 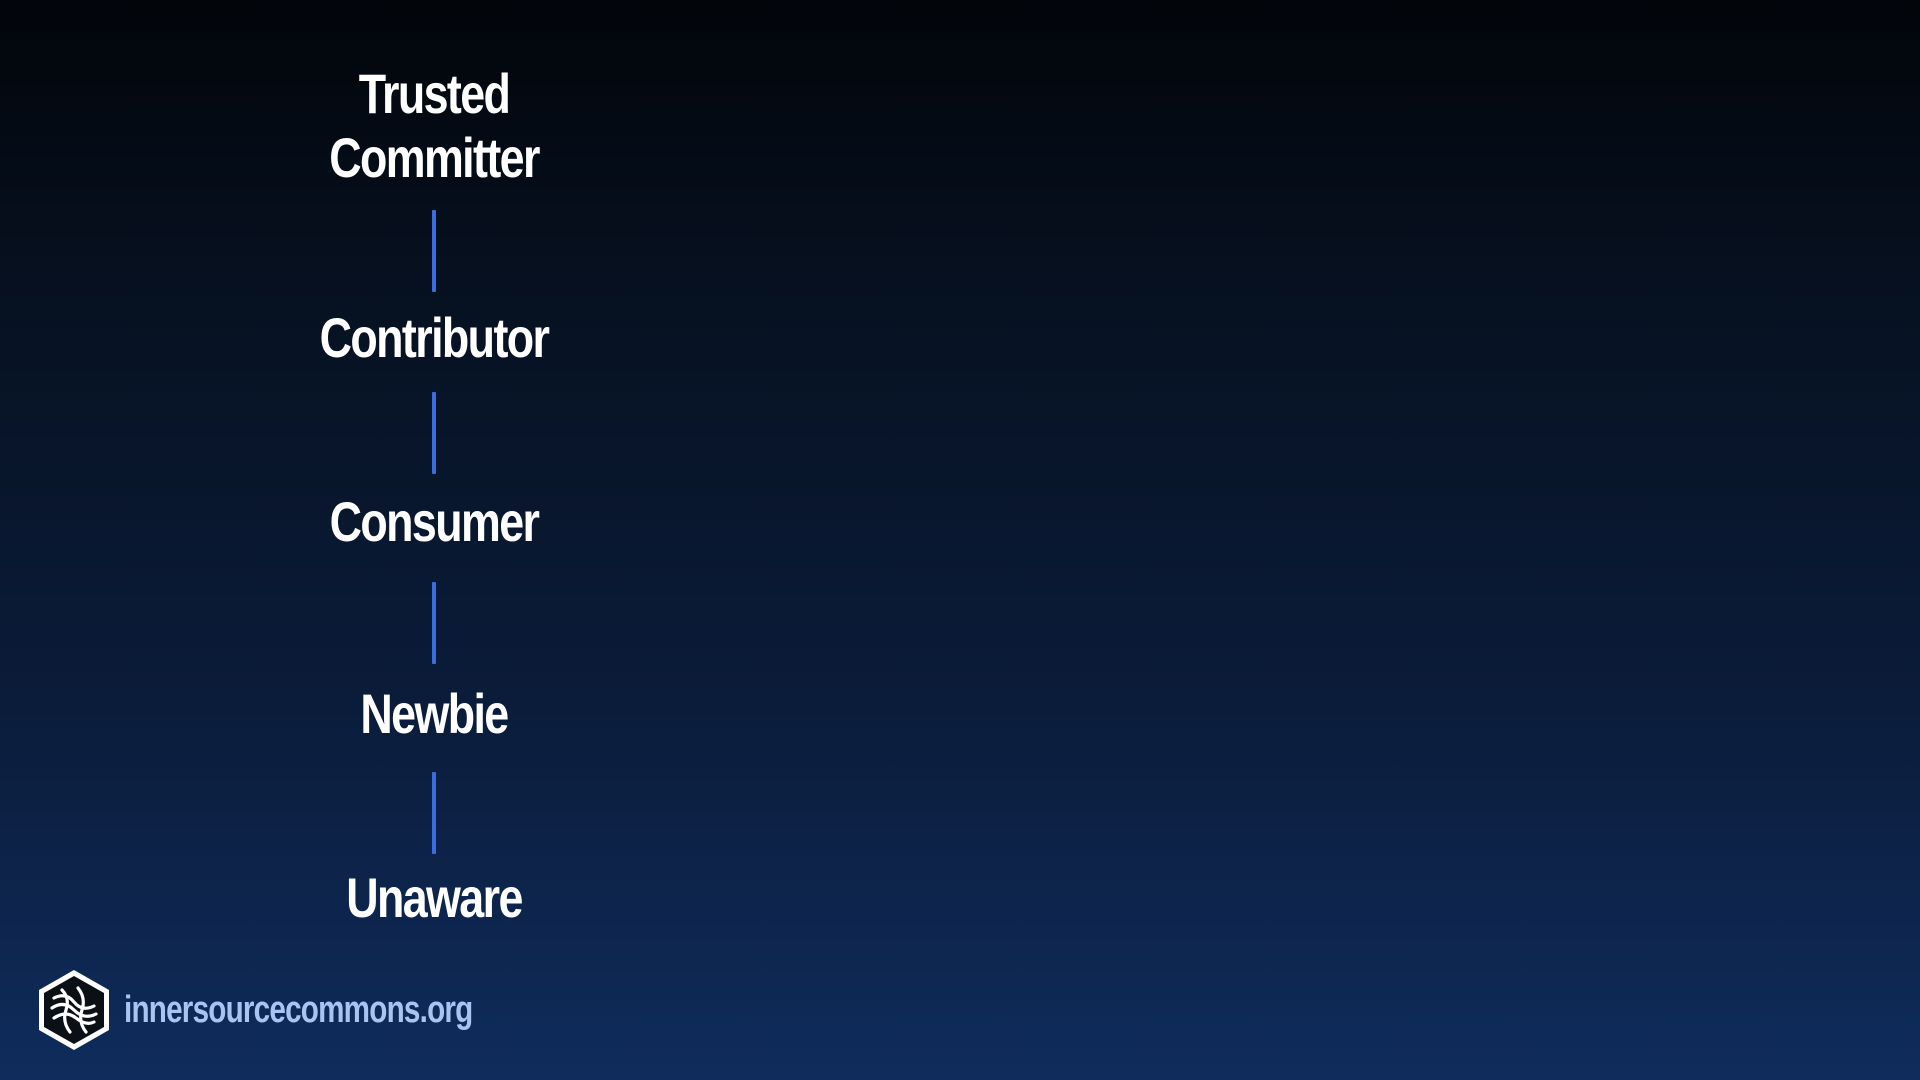 What do you see at coordinates (74, 1010) in the screenshot?
I see `innersource-commons-hexagon-logo-icon` at bounding box center [74, 1010].